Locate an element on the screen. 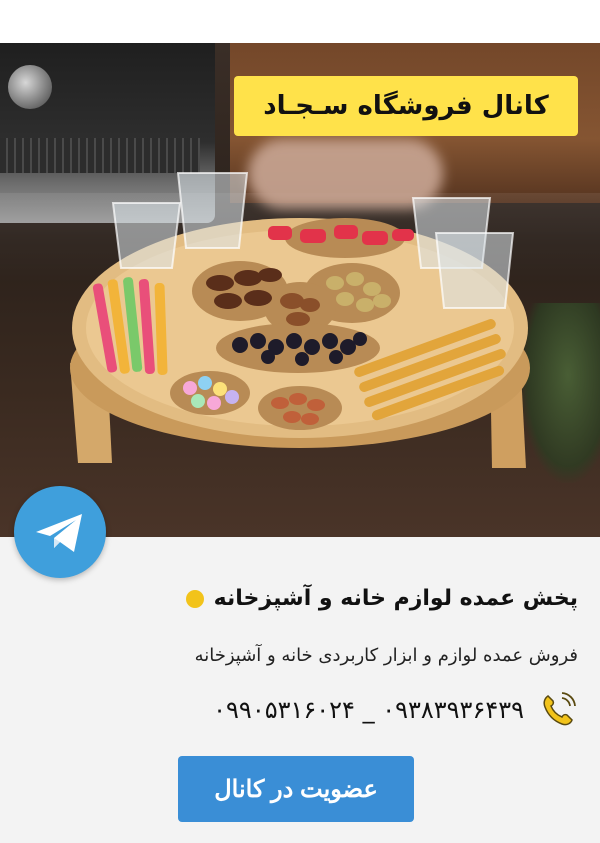 The width and height of the screenshot is (600, 843). phone-row: ۰۹۳۸۳۹۳۶۴۳۹ _ ۰۹۹۰۵۳۱۶۰۲۴ is located at coordinates (395, 710).